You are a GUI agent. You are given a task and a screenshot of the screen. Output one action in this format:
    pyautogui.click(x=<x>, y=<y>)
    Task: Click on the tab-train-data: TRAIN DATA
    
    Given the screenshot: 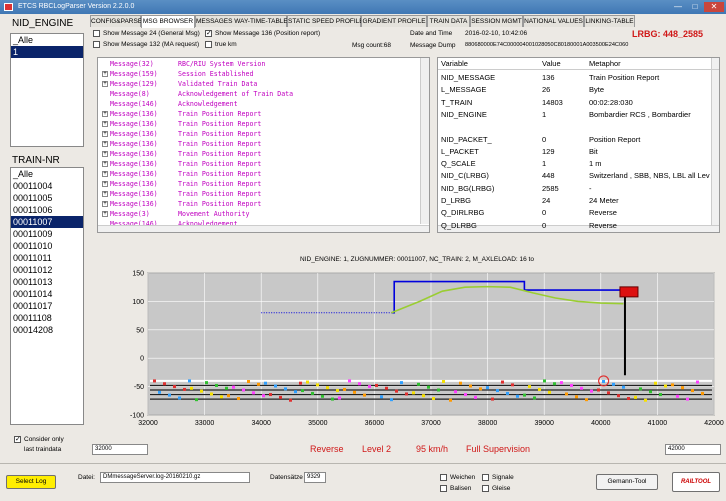 What is the action you would take?
    pyautogui.click(x=448, y=21)
    